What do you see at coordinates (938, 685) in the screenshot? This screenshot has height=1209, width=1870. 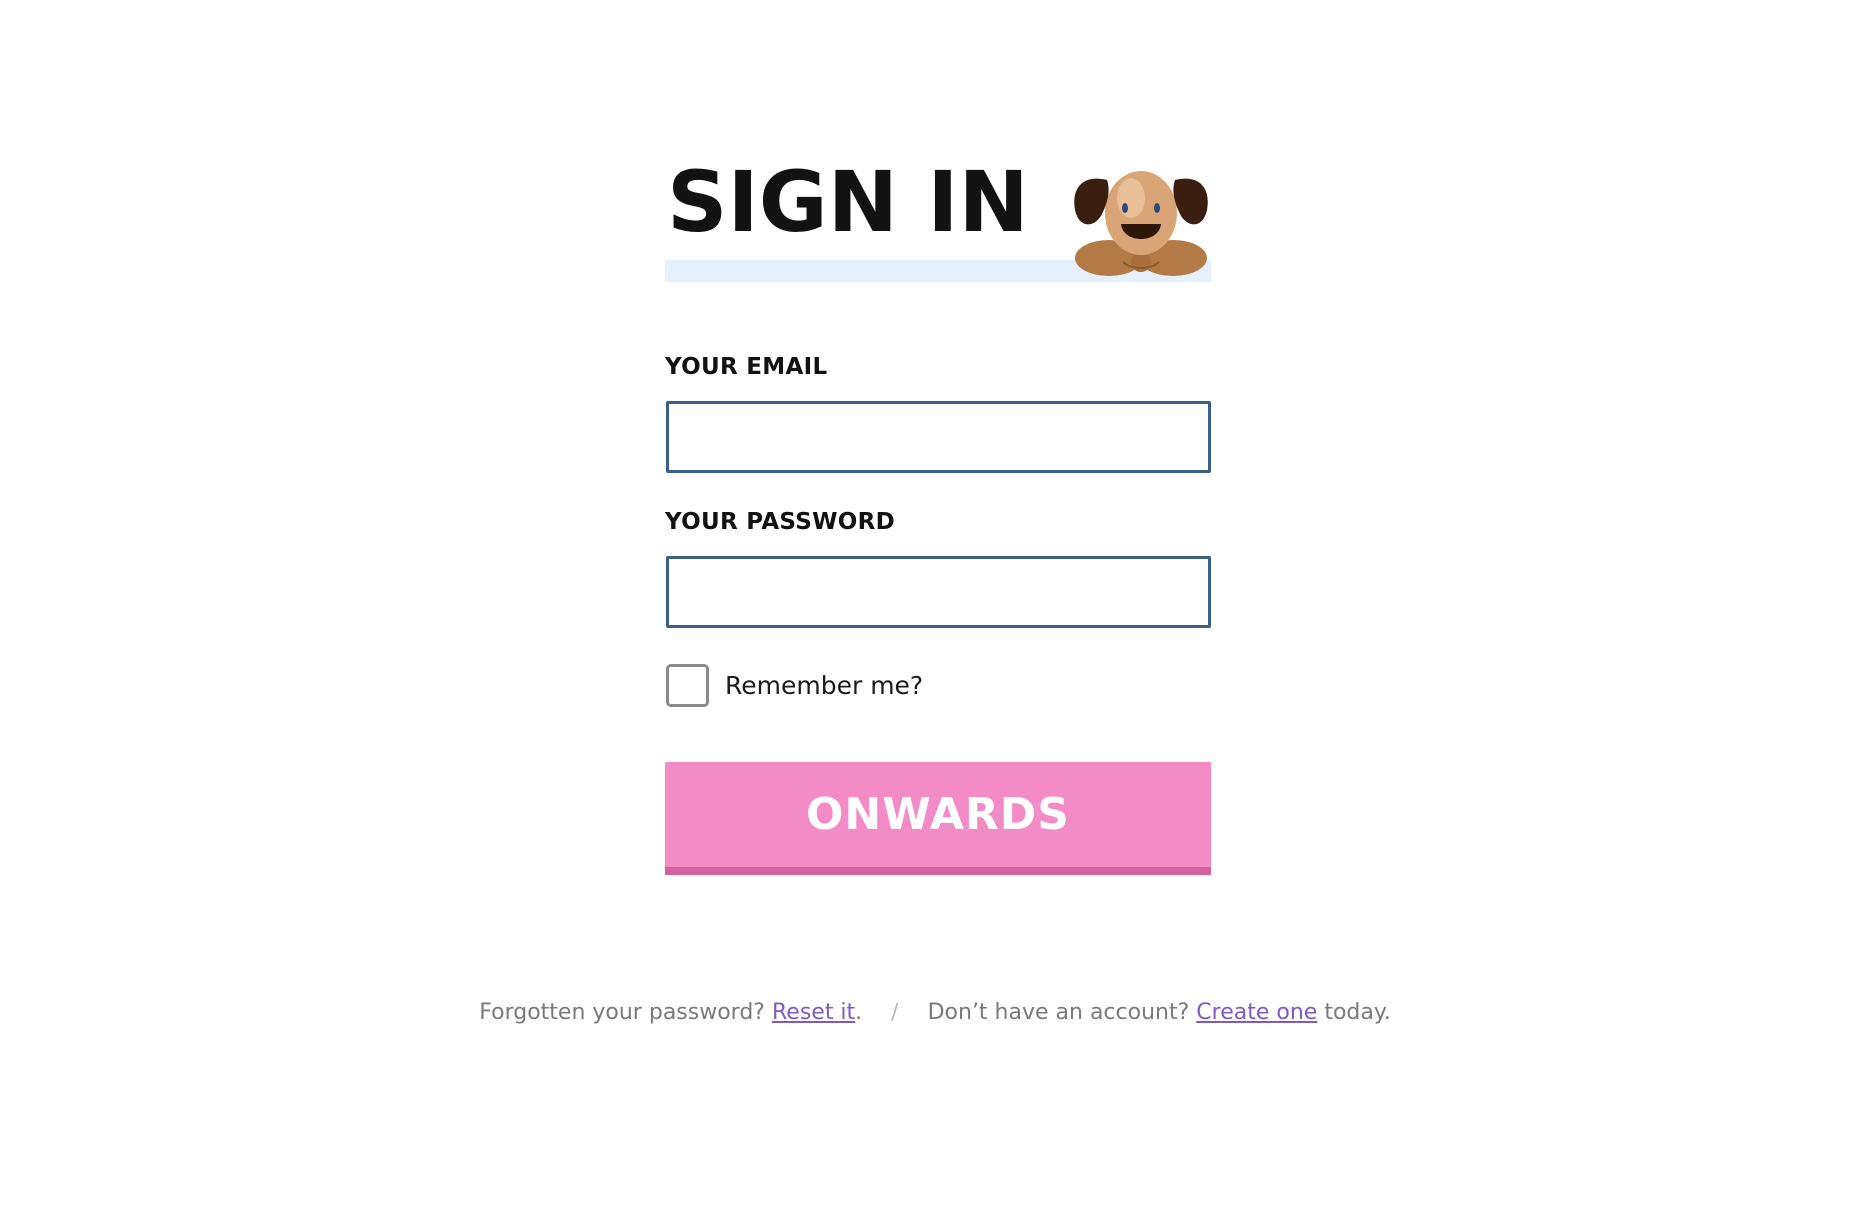 I see `remember-me-row: Remember me?` at bounding box center [938, 685].